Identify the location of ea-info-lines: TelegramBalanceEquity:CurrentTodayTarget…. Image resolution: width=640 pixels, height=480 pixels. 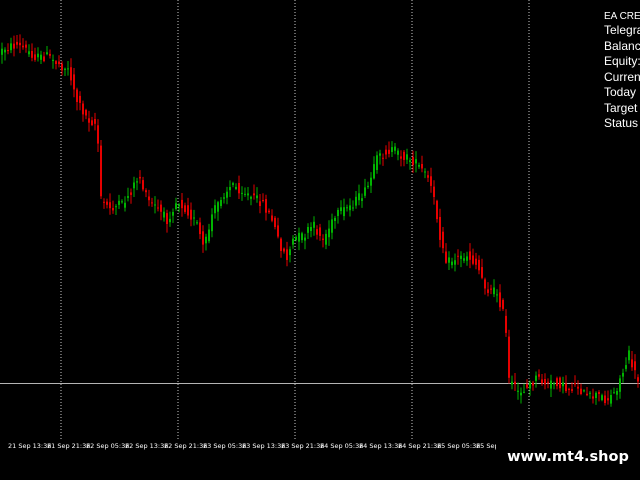
(622, 77).